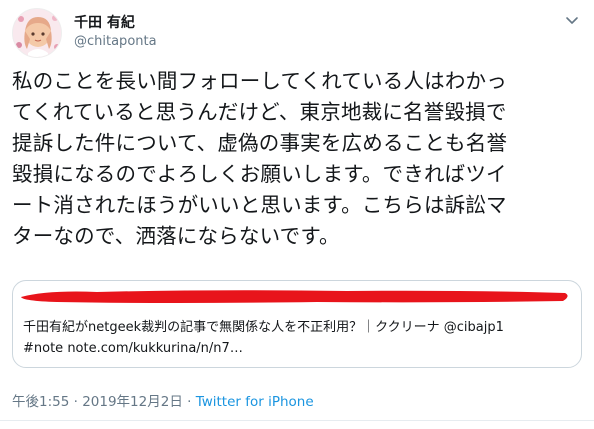 Image resolution: width=594 pixels, height=429 pixels. What do you see at coordinates (132, 402) in the screenshot?
I see `tweet-date: 2019年12月2日` at bounding box center [132, 402].